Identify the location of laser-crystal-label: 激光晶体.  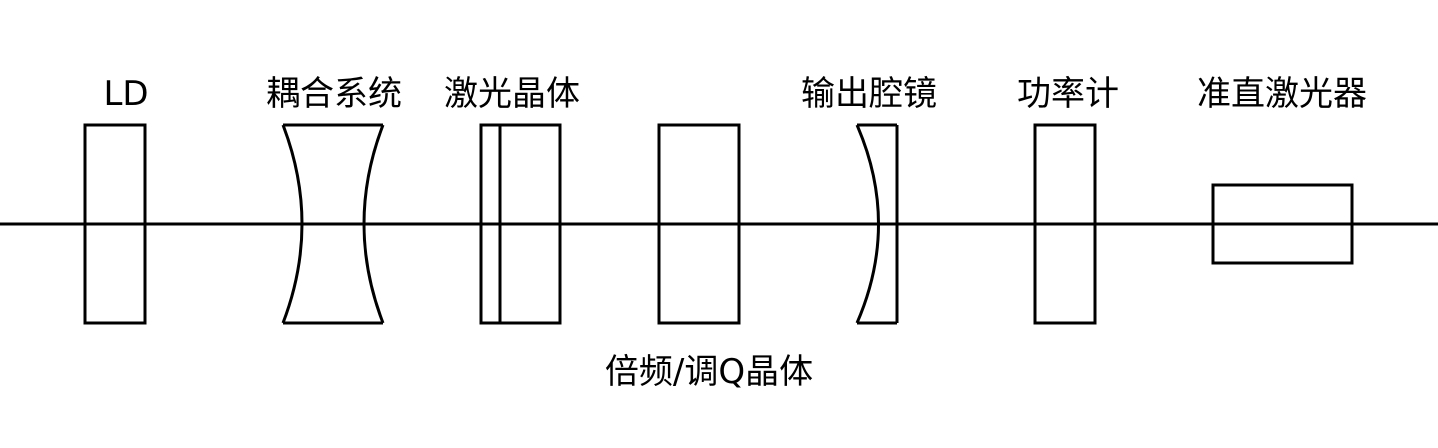
(512, 94).